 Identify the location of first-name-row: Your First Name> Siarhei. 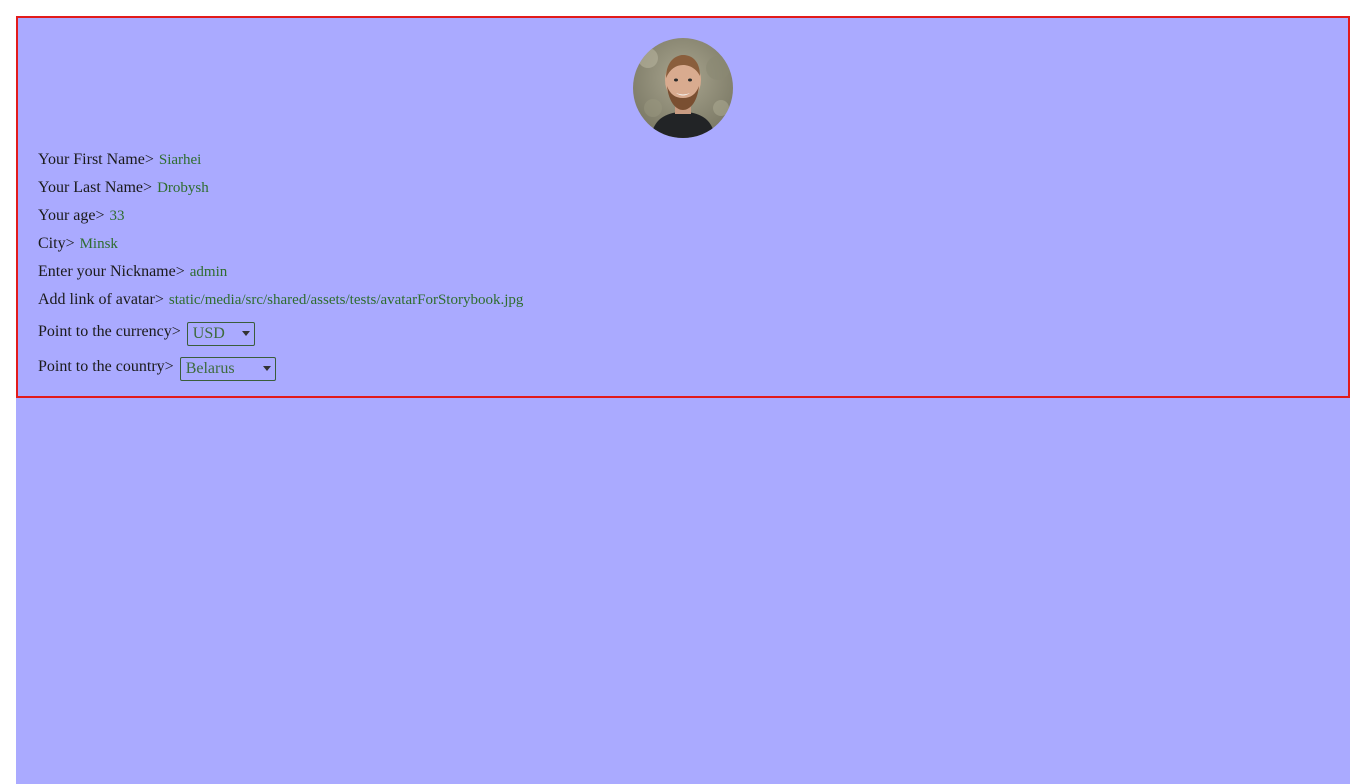
(683, 160).